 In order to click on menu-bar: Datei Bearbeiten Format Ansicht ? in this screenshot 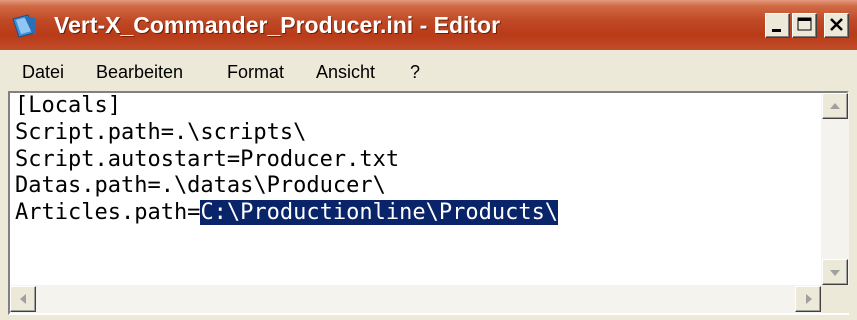, I will do `click(428, 70)`.